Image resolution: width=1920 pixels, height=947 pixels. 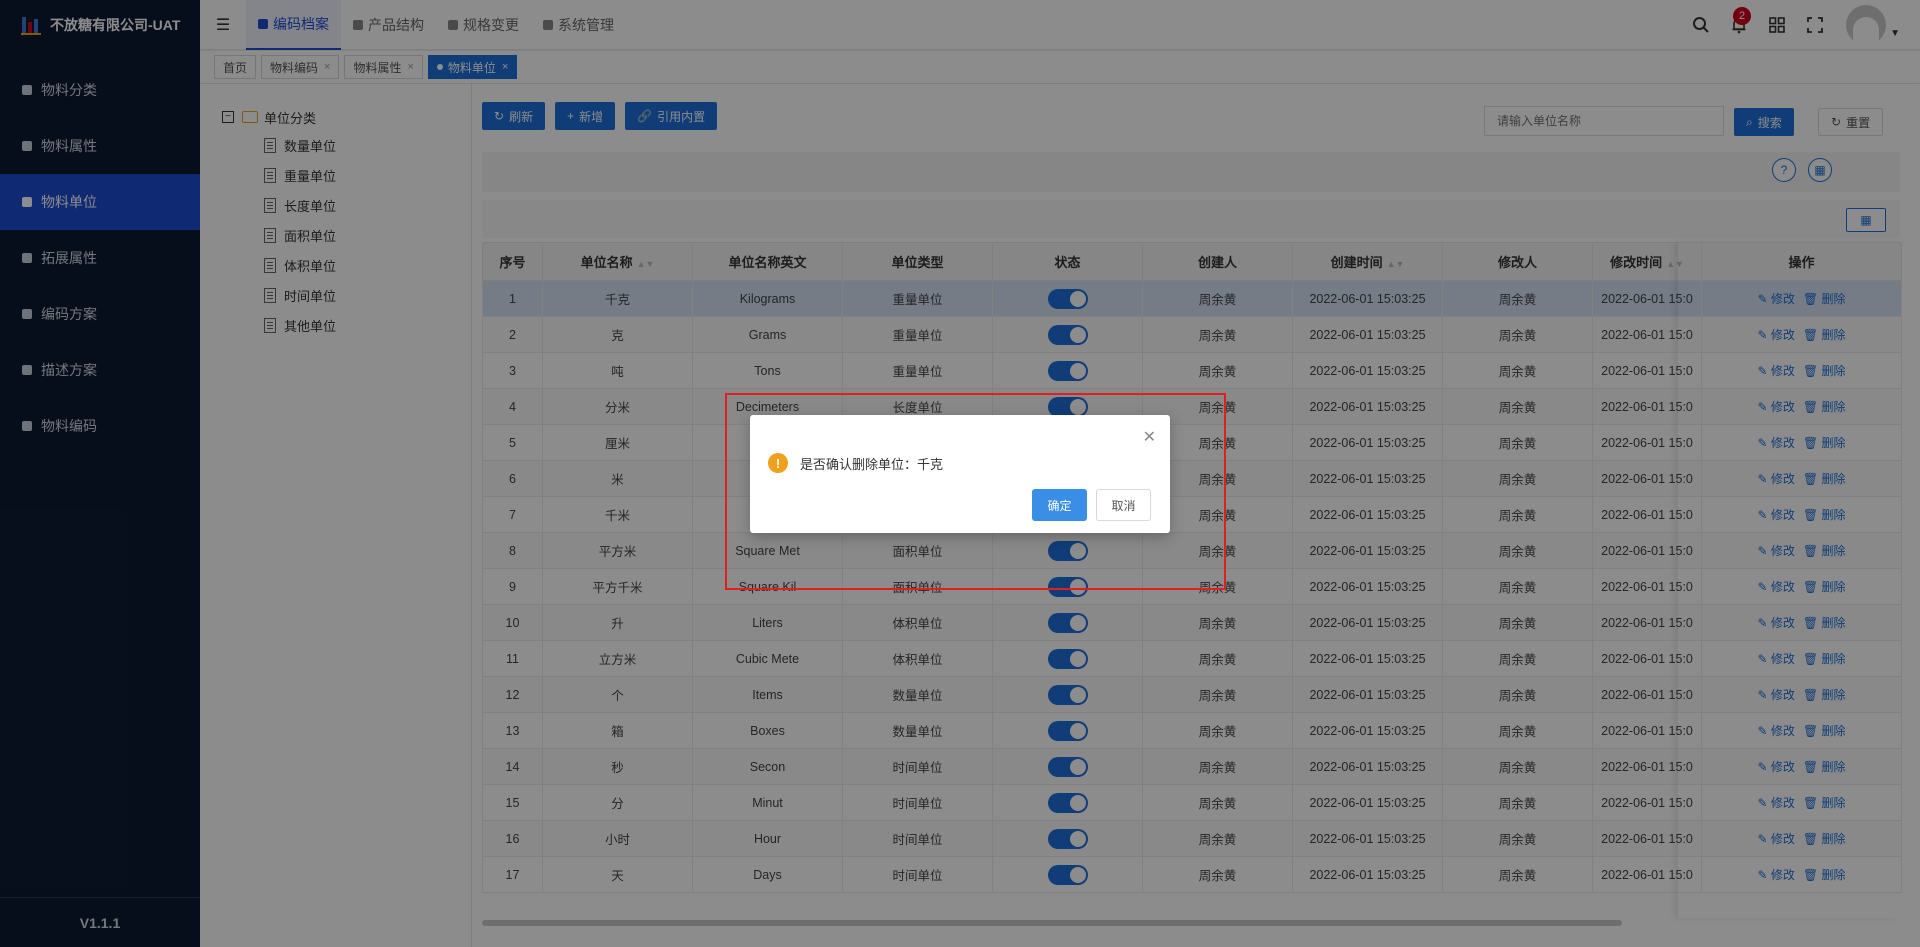 I want to click on close-icon: ✕, so click(x=1149, y=437).